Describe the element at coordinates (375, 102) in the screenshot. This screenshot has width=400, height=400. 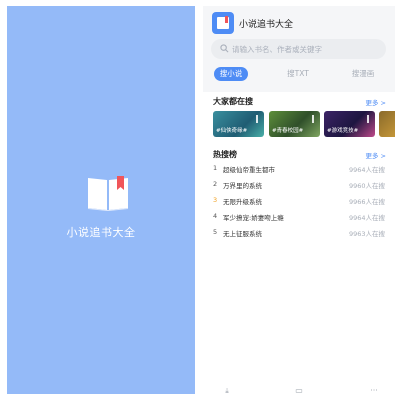
I see `popular-more-link: 更多 >` at that location.